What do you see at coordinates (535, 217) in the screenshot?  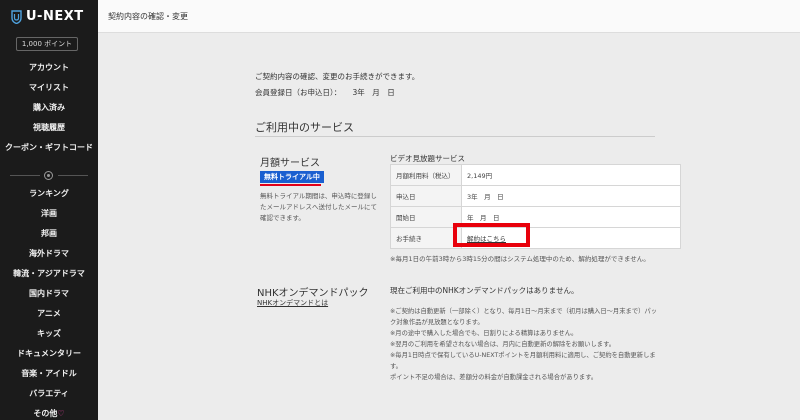 I see `table-row: 開始日 年 月 日` at bounding box center [535, 217].